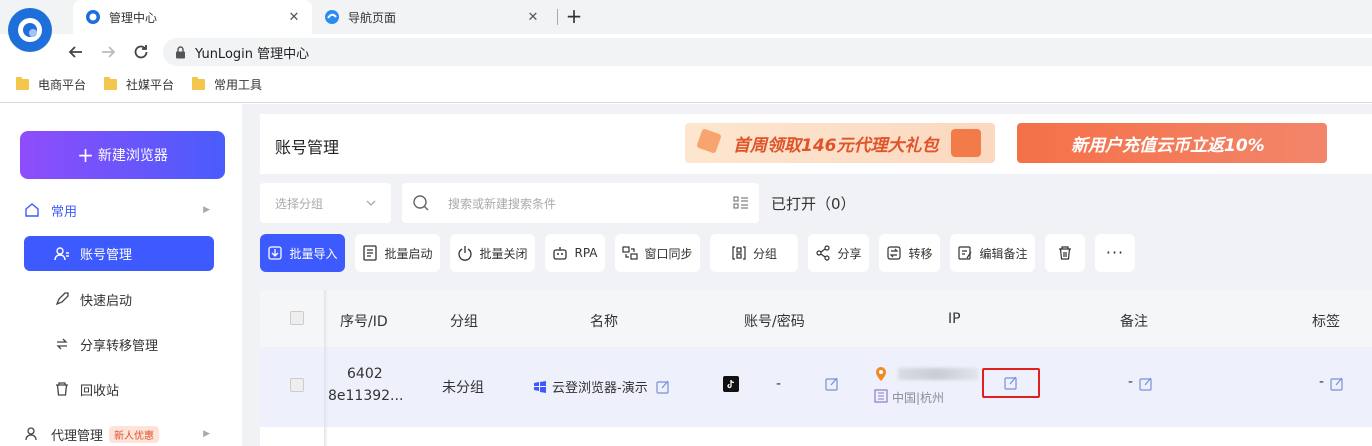 The width and height of the screenshot is (1372, 446). I want to click on promo-banner-gift: 首周领取146元代理大礼包, so click(840, 143).